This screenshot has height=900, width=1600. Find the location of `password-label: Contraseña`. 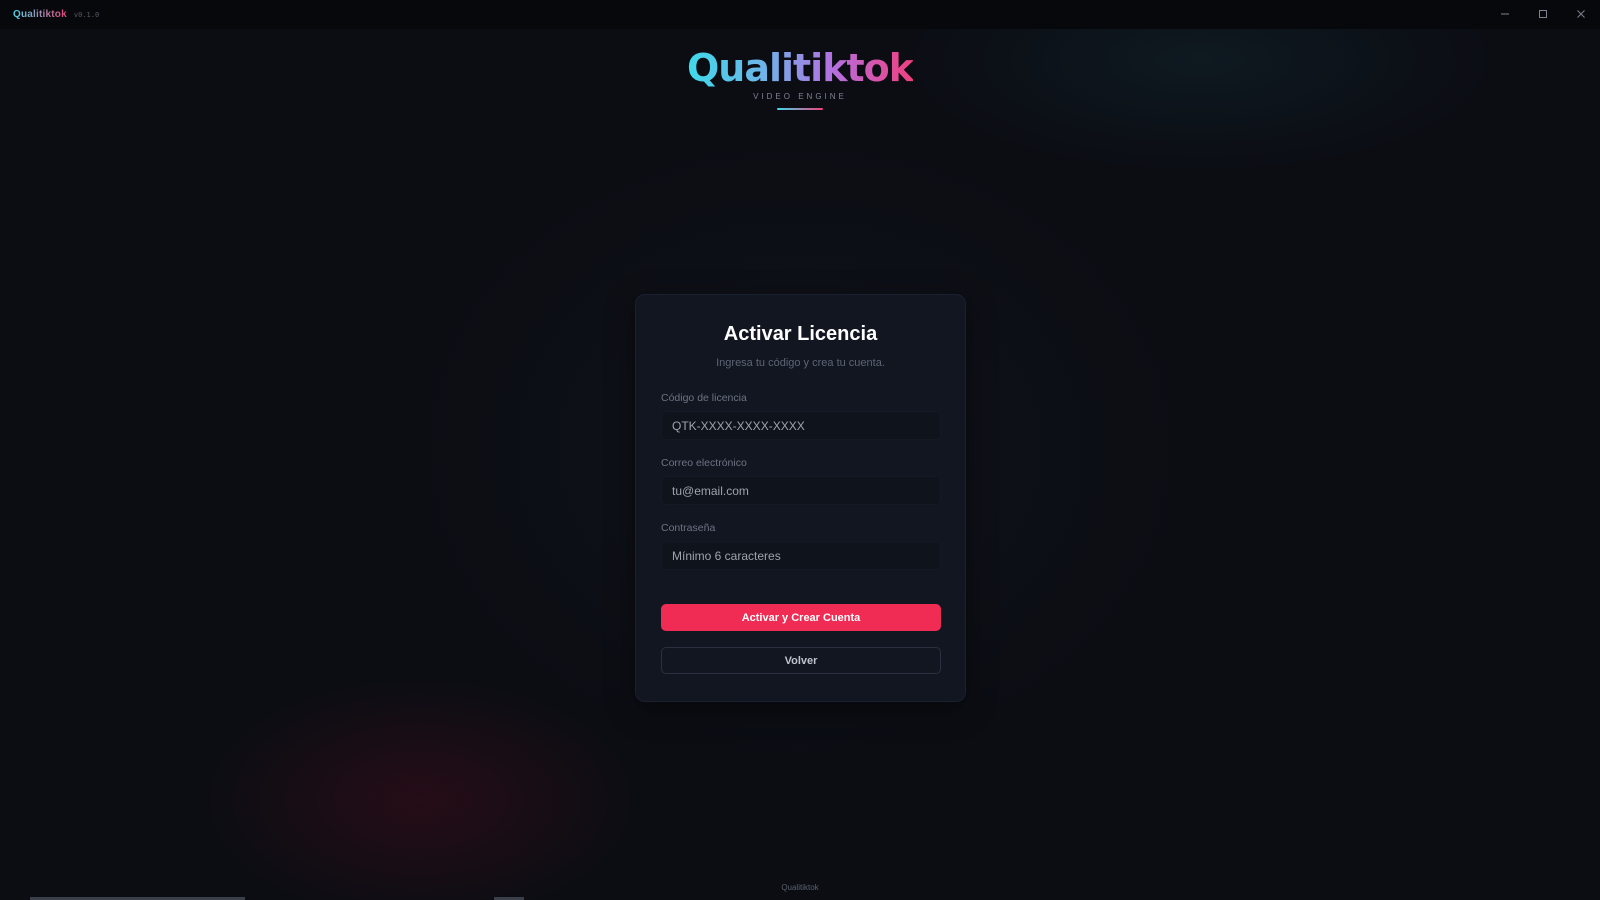

password-label: Contraseña is located at coordinates (688, 528).